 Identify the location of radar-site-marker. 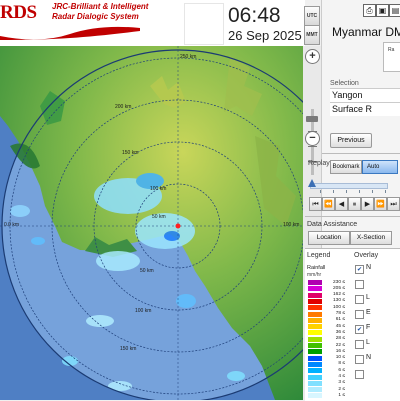
(178, 226).